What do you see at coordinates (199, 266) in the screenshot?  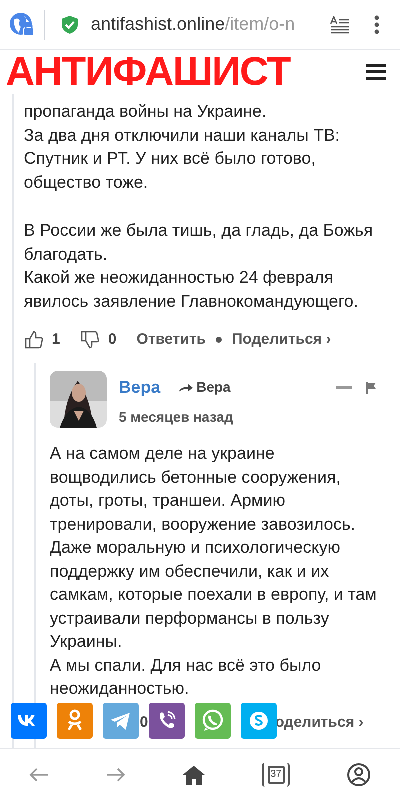 I see `comment-text: В России же была тишь, да гладь, да Божья благодать. Какой же неожиданностью 24 февраля явилось заявление Главнокомандующего.` at bounding box center [199, 266].